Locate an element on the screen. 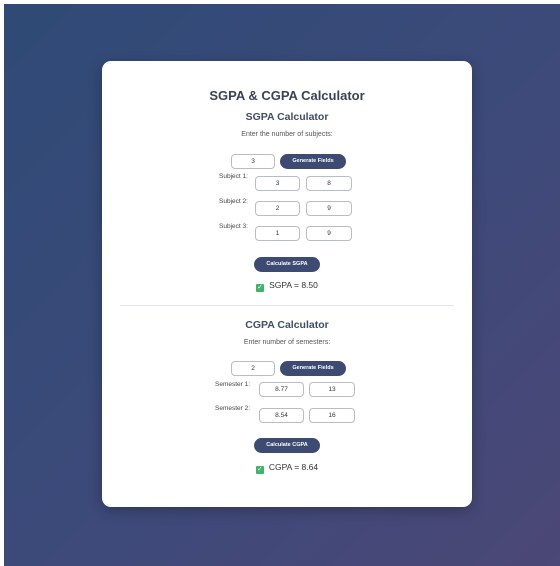 The width and height of the screenshot is (560, 566). subject-label: Subject 2: is located at coordinates (233, 201).